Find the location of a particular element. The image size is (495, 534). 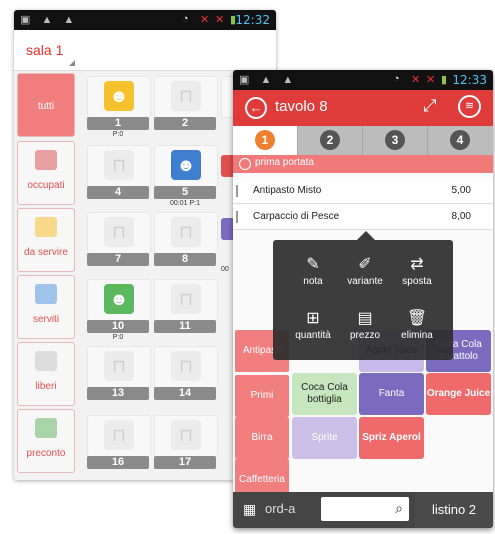

send-wireless-icon: ≋ is located at coordinates (469, 106).